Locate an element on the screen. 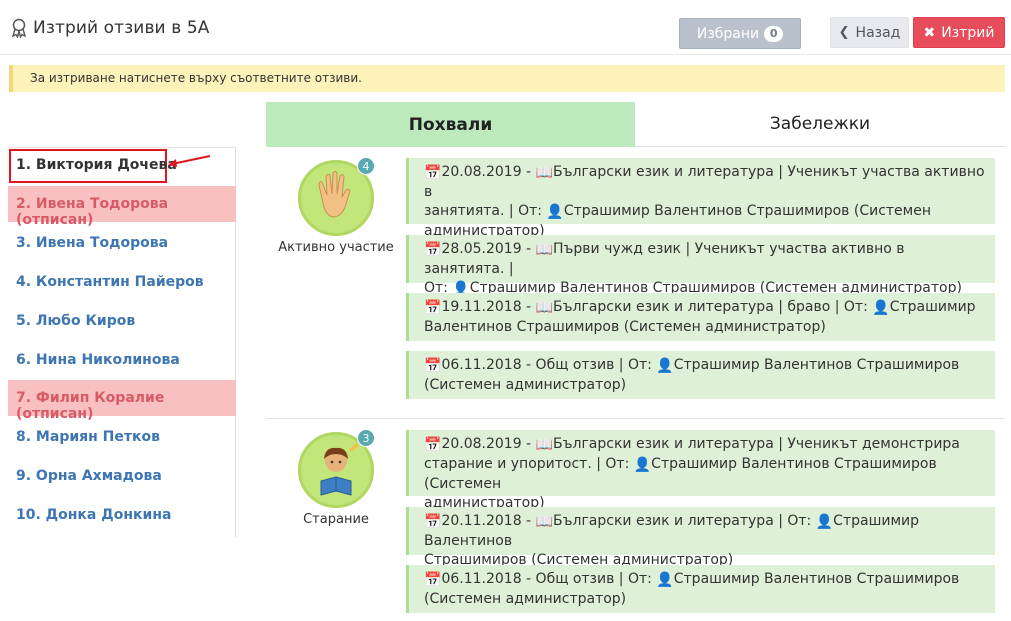 The height and width of the screenshot is (621, 1011). category-count-badge: 4 is located at coordinates (366, 166).